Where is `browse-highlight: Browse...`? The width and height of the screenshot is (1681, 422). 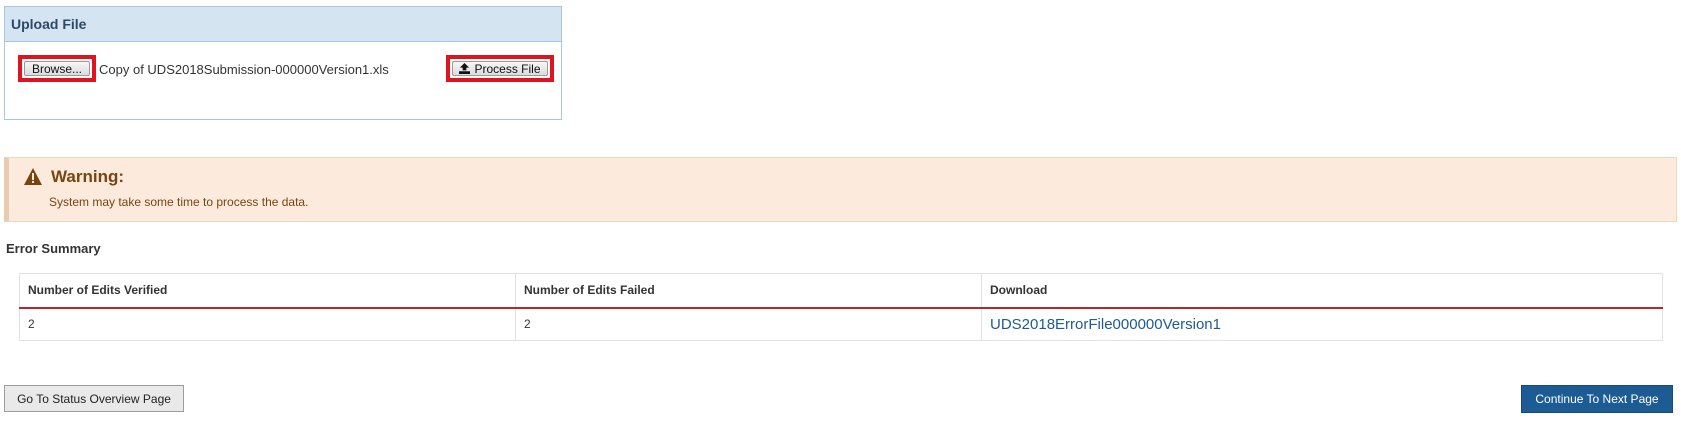 browse-highlight: Browse... is located at coordinates (57, 68).